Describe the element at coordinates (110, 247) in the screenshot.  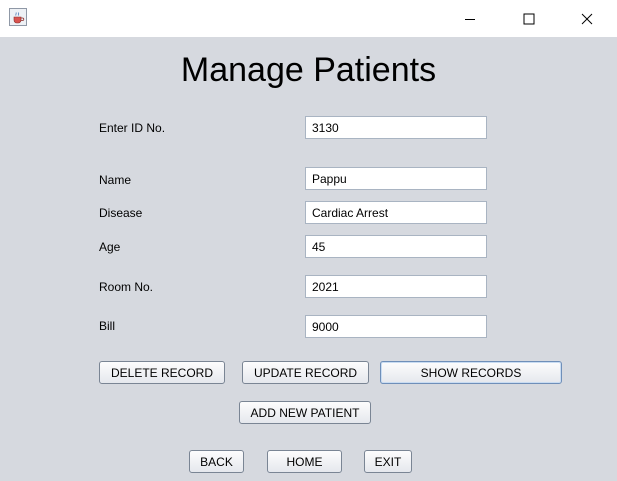
I see `age-label: Age` at that location.